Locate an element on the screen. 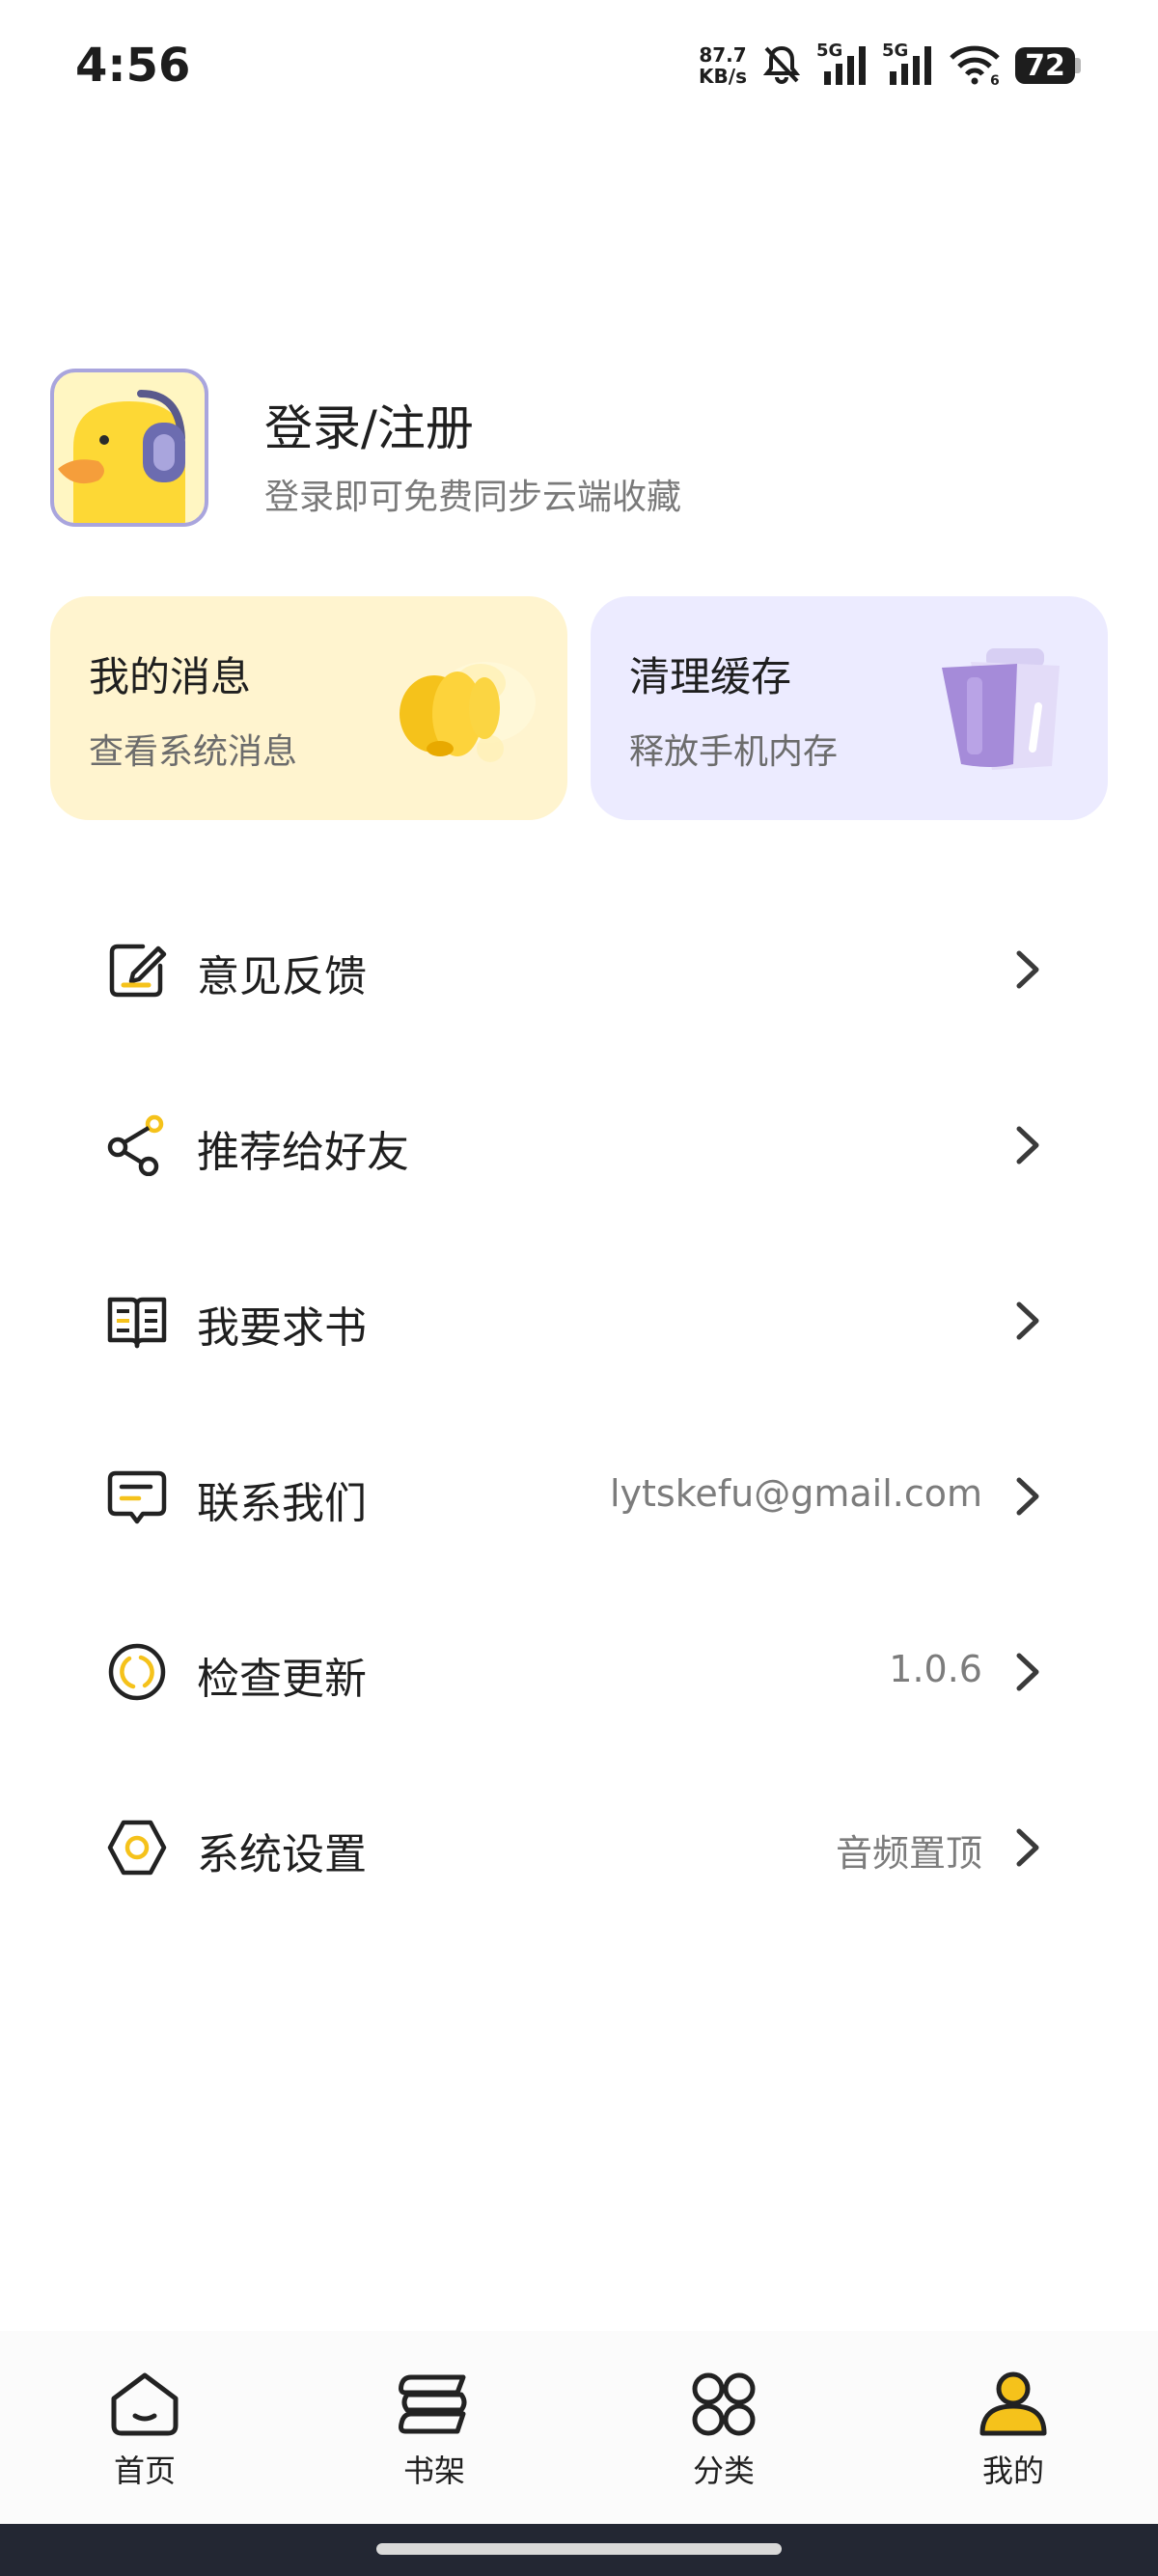  status-icons: 87.7 KB/s 5G 5G 6 72 is located at coordinates (890, 66).